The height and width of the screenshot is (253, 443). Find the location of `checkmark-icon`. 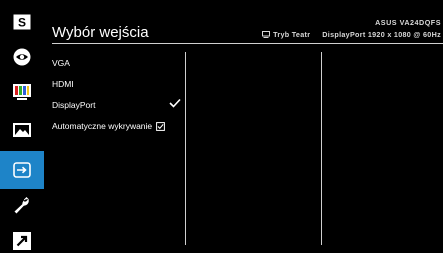

checkmark-icon is located at coordinates (175, 103).